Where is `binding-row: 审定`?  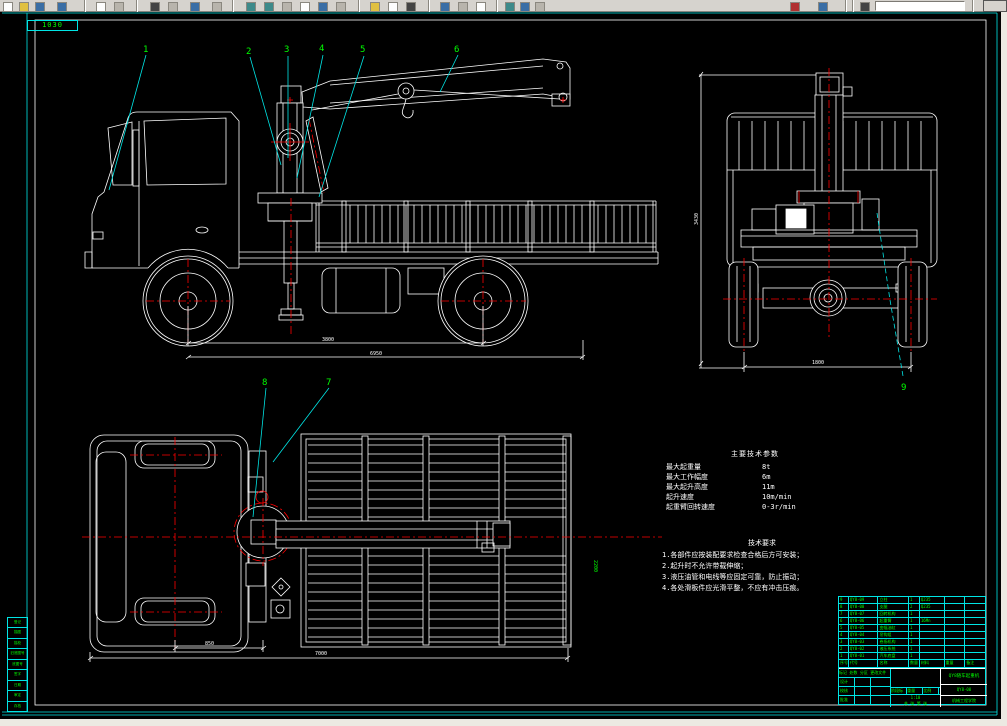 binding-row: 审定 is located at coordinates (17, 696).